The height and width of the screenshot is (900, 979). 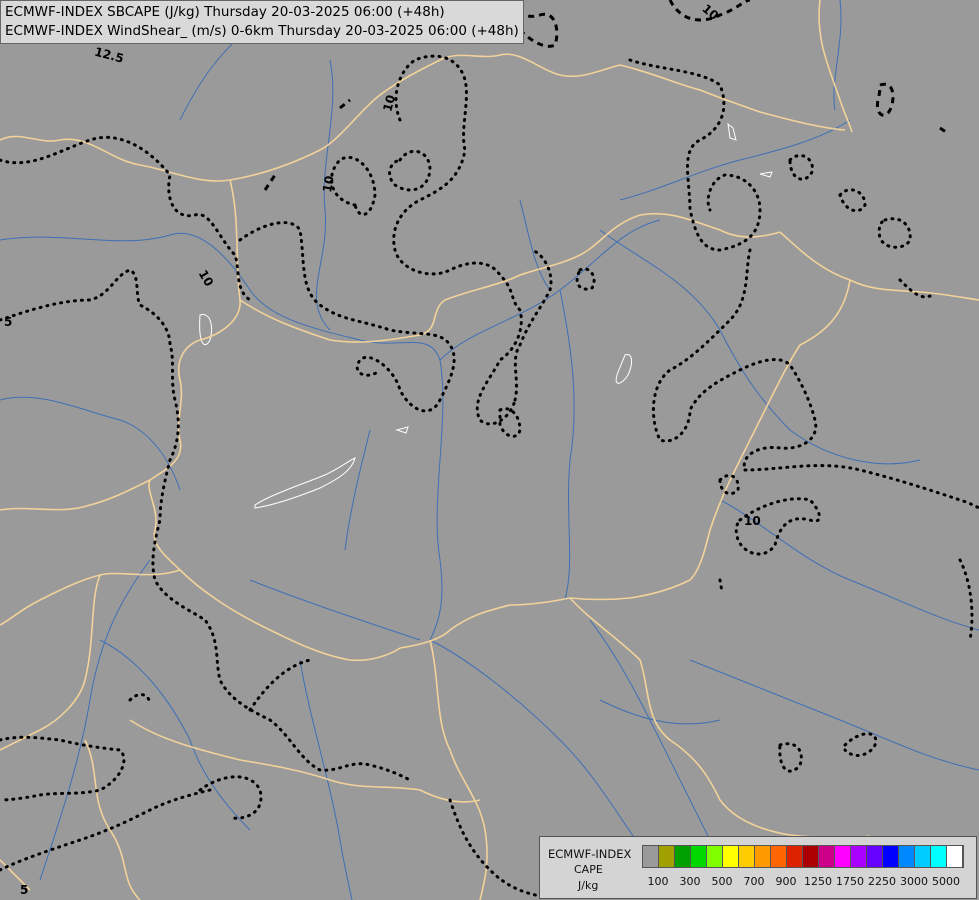 I want to click on legend-tick-label: 1750, so click(x=850, y=881).